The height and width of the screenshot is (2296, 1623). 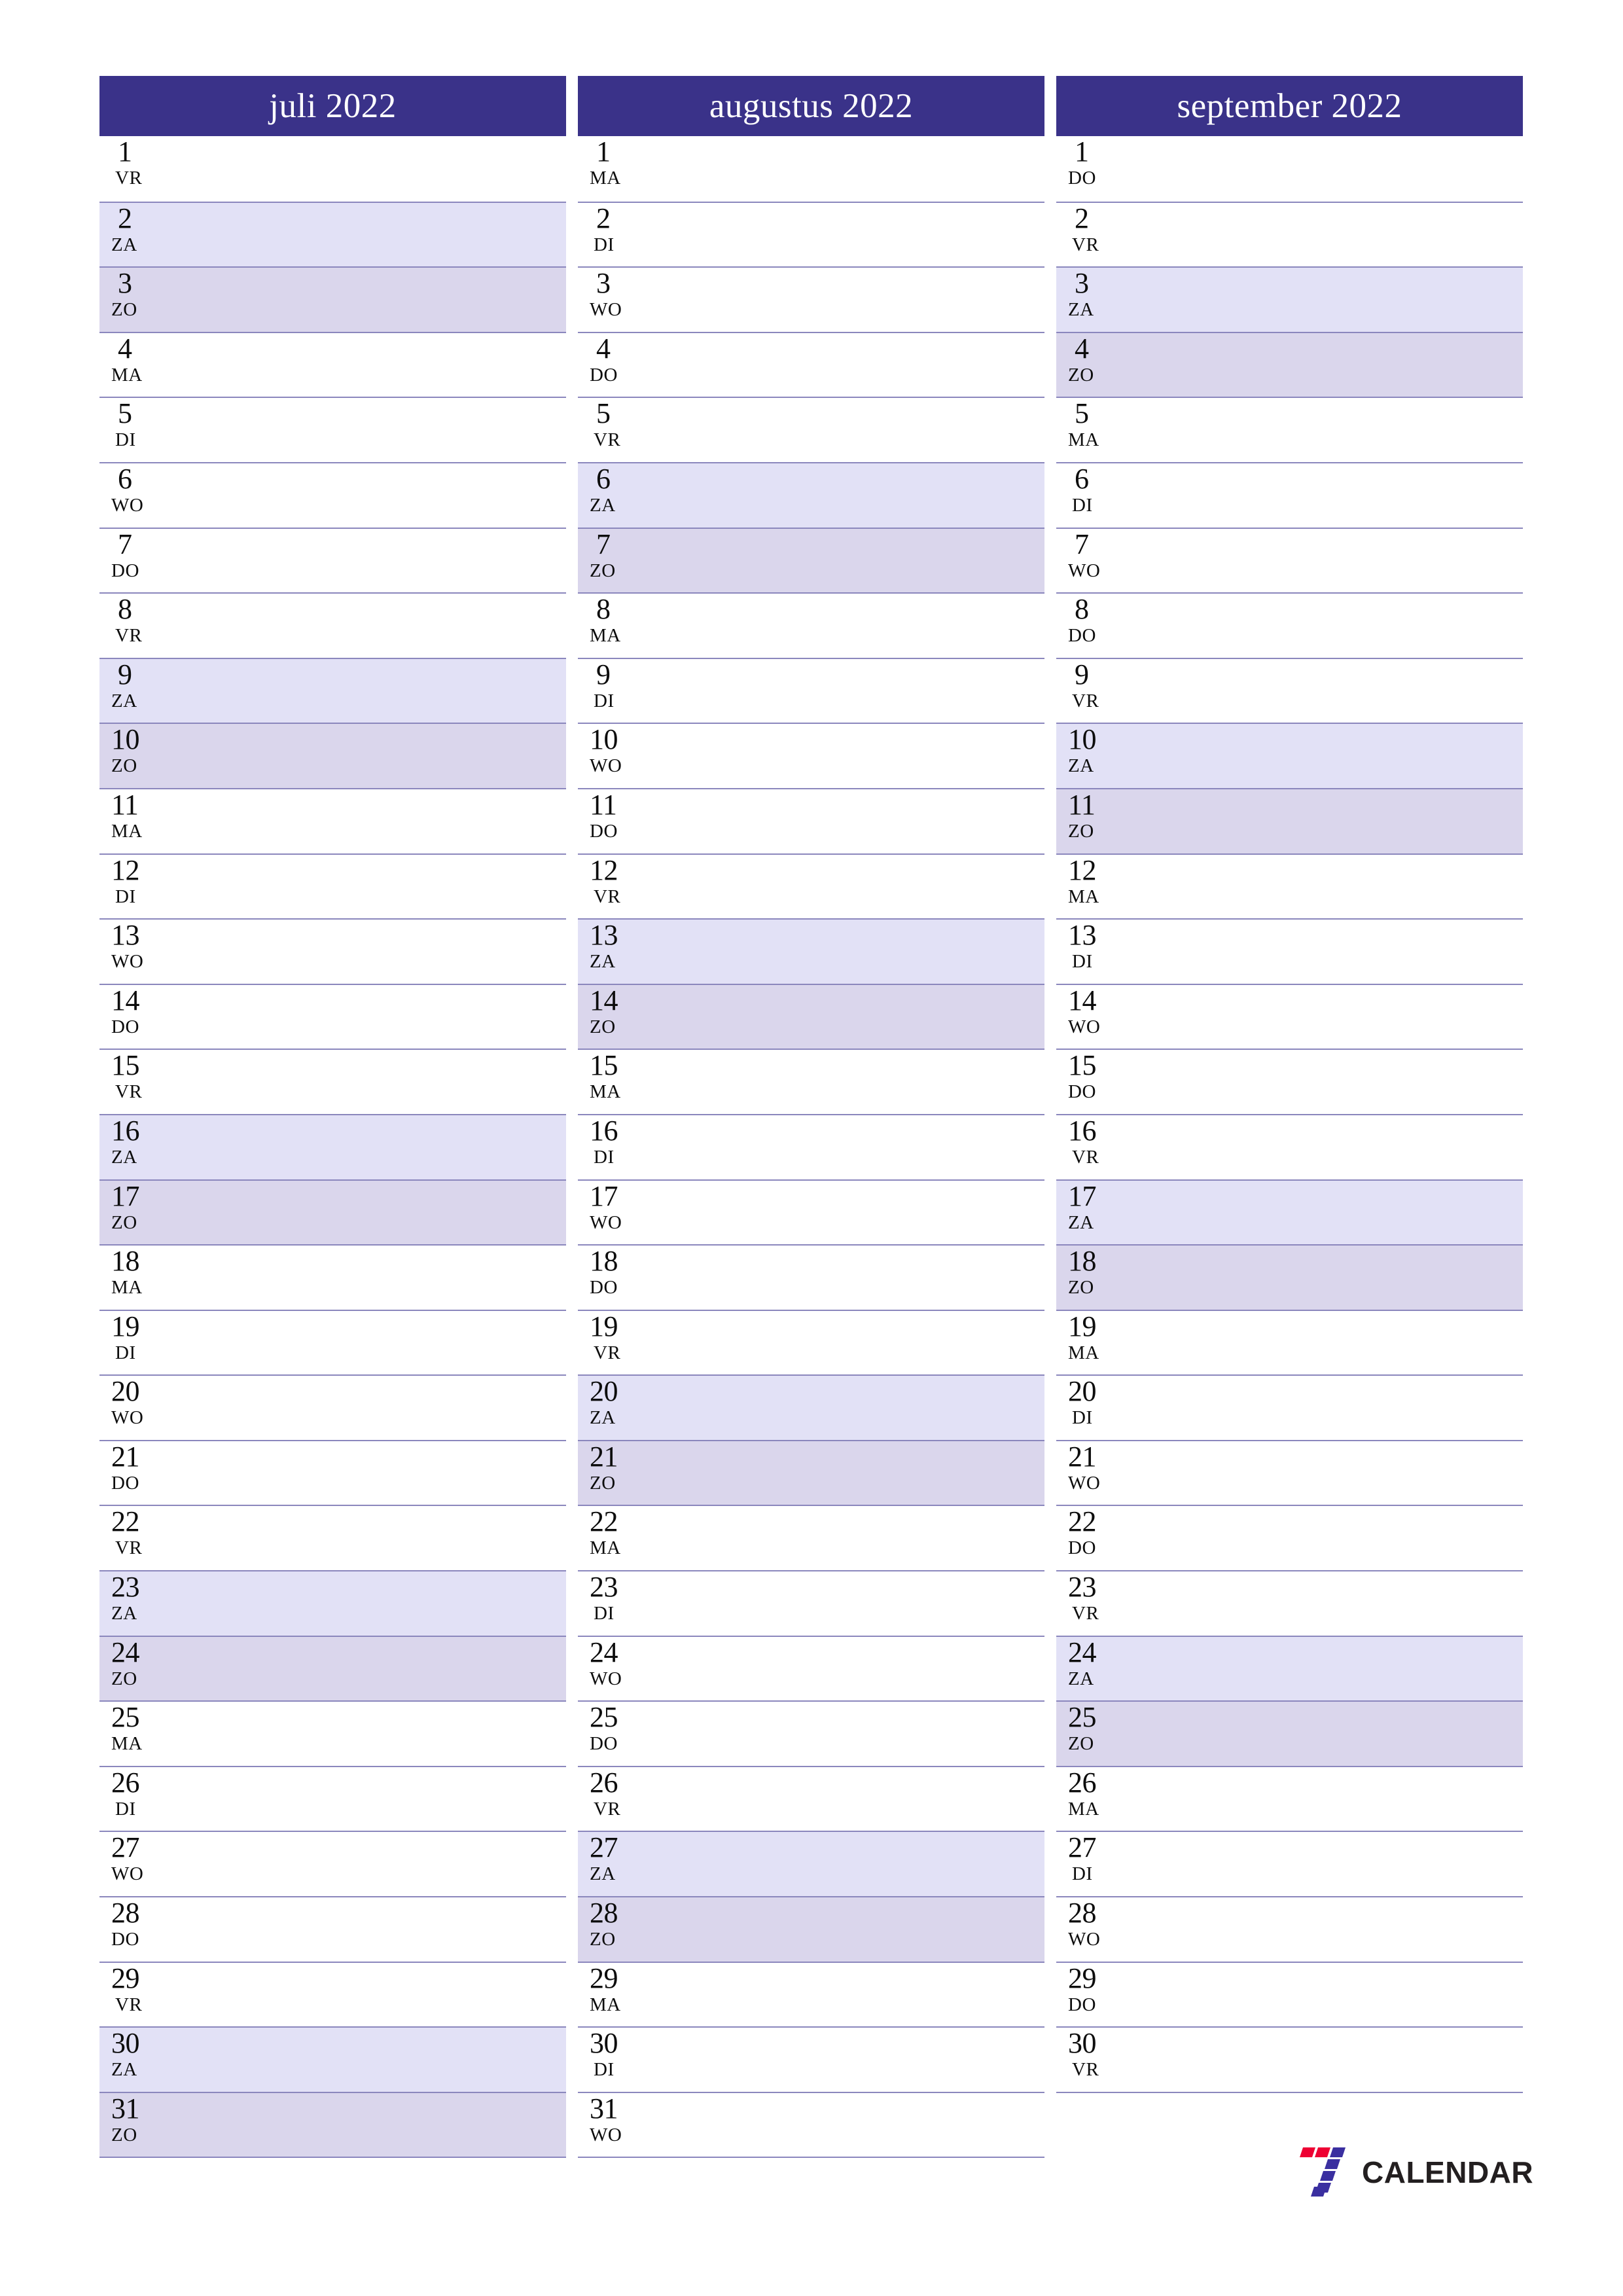 What do you see at coordinates (1289, 1864) in the screenshot?
I see `day-row: 27 DI` at bounding box center [1289, 1864].